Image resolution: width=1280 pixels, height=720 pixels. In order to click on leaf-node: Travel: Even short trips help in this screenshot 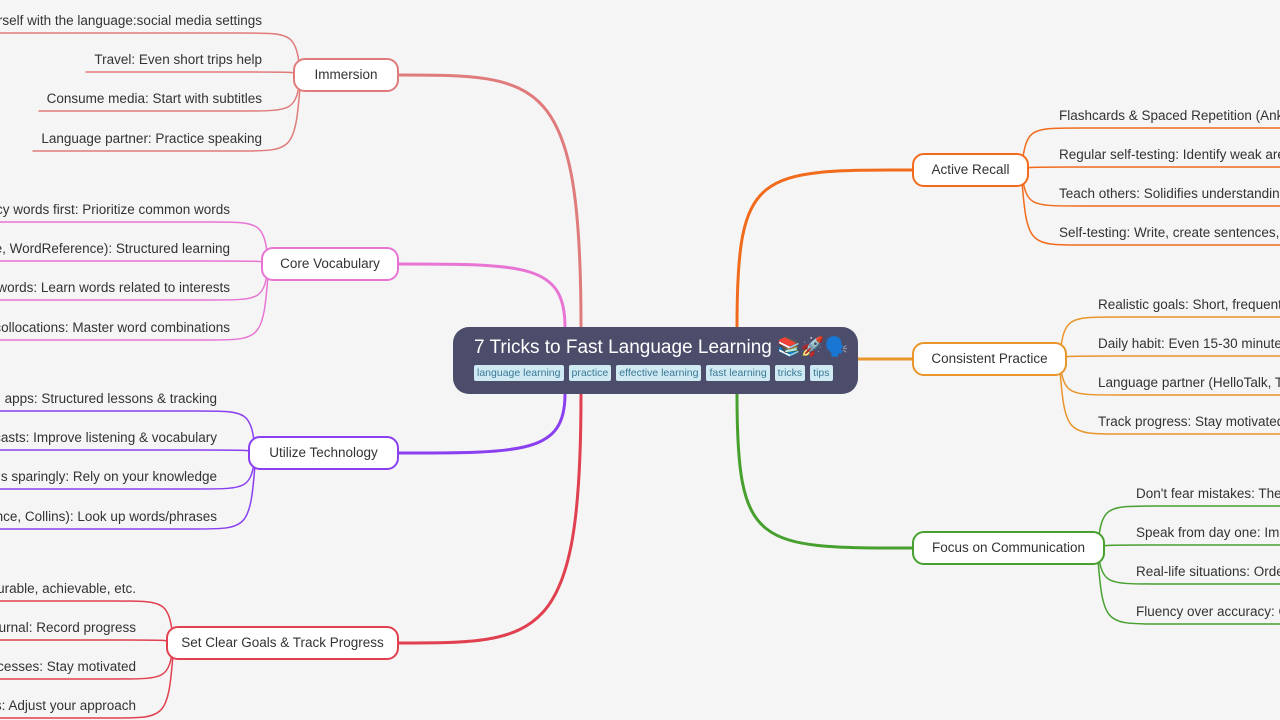, I will do `click(178, 60)`.